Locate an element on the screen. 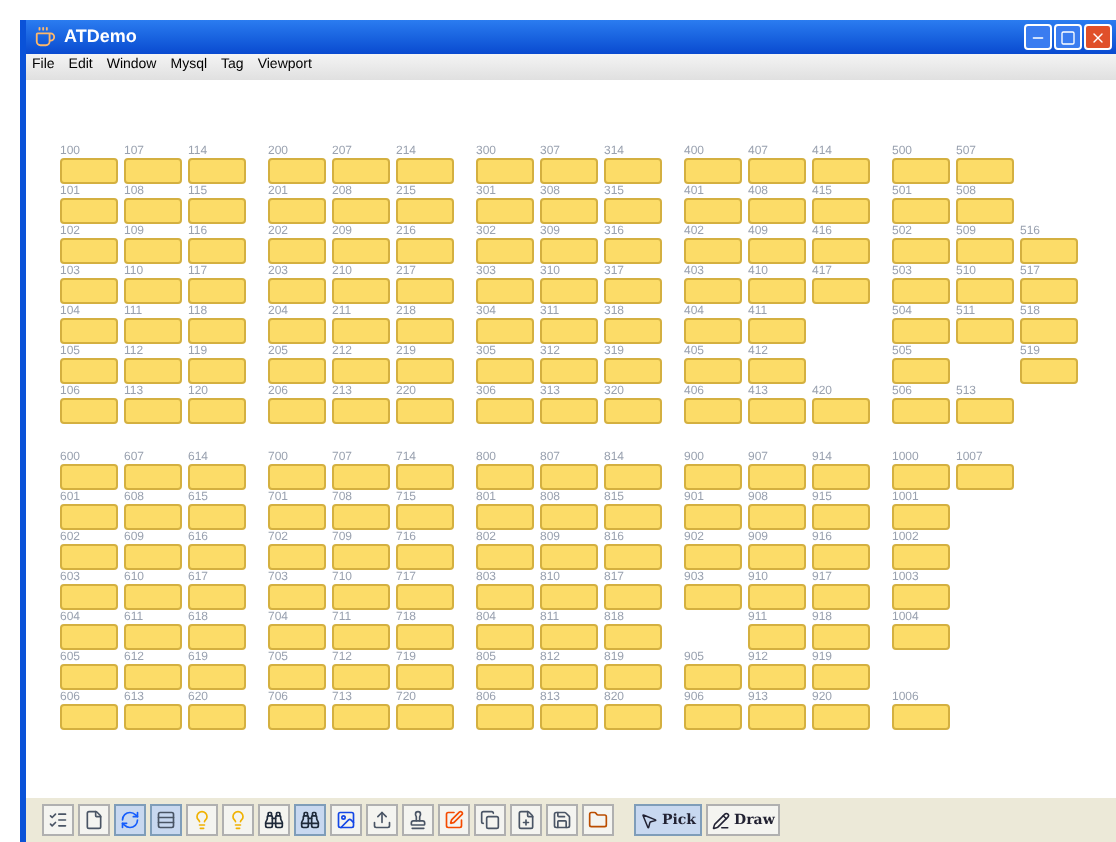 Image resolution: width=1116 pixels, height=842 pixels. minimize-button is located at coordinates (1038, 37).